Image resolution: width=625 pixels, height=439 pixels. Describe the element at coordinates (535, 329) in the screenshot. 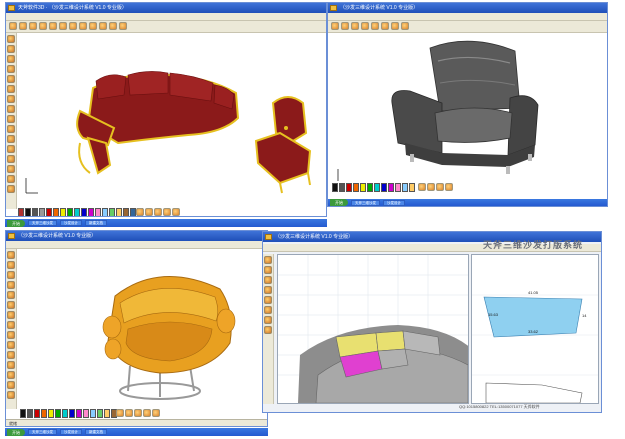

I see `pane-2d-pattern: 41.05 15.63 33.62 14` at that location.